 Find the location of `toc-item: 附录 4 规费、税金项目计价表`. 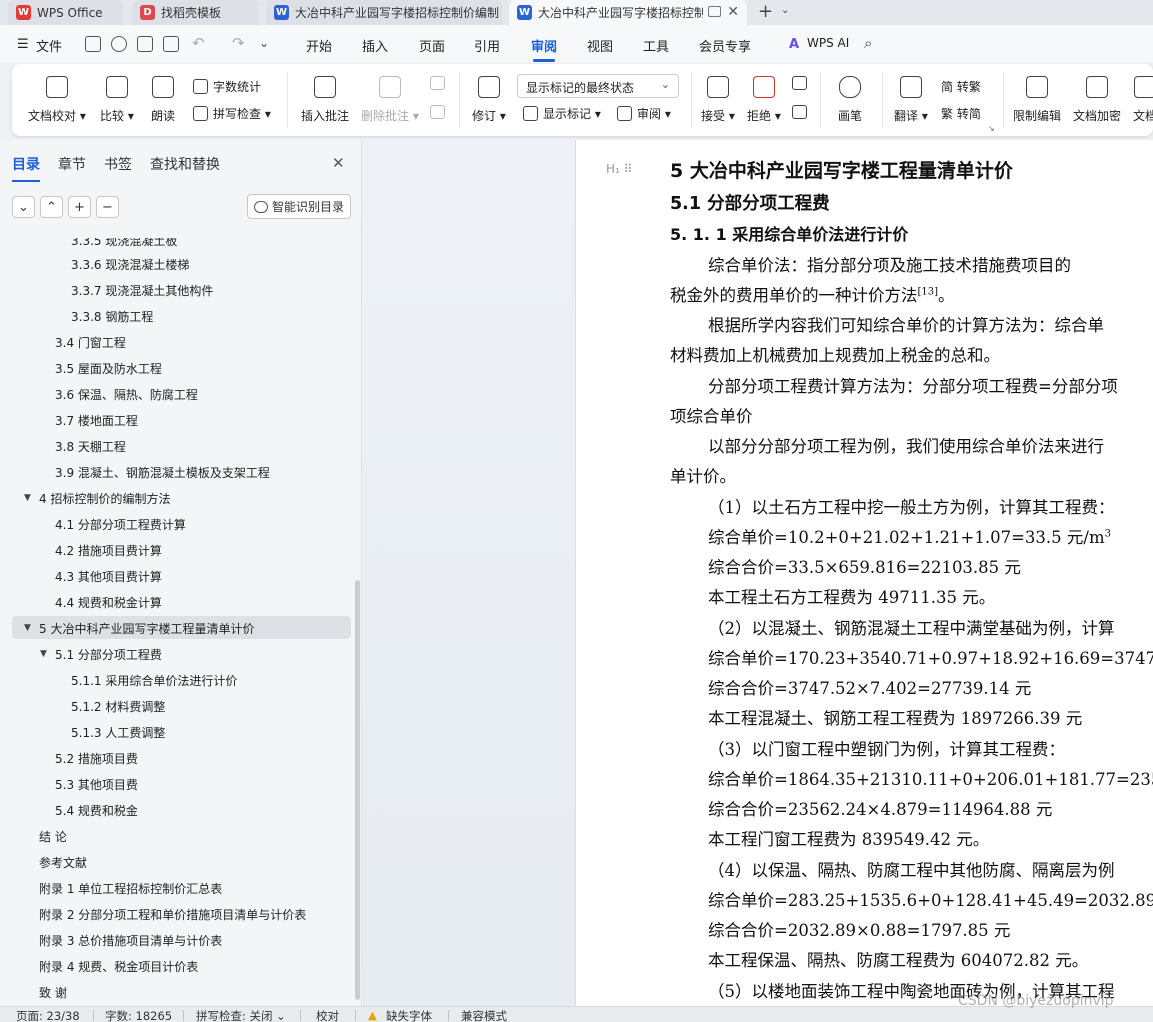

toc-item: 附录 4 规费、税金项目计价表 is located at coordinates (118, 966).